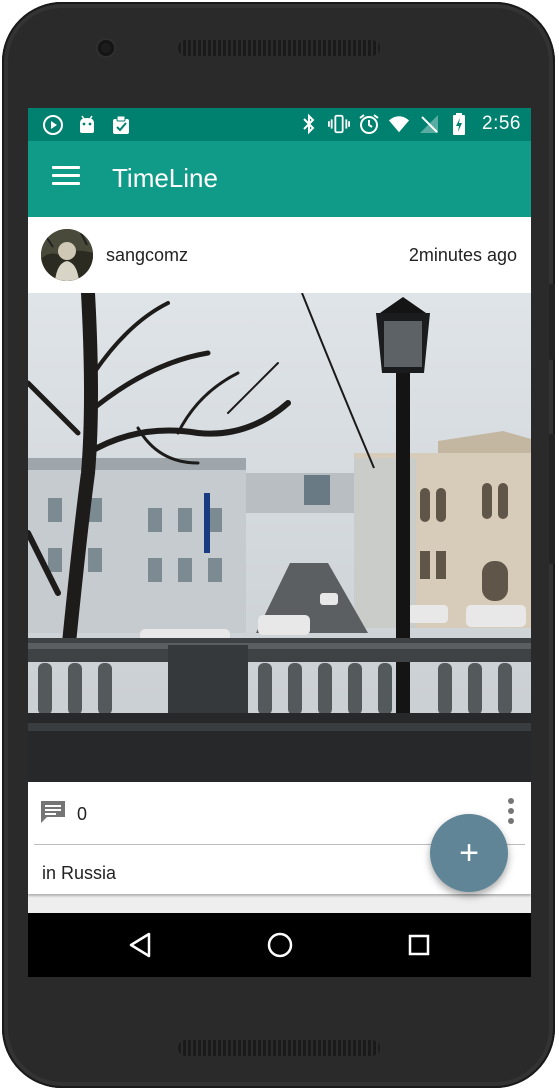 The image size is (559, 1092). Describe the element at coordinates (121, 125) in the screenshot. I see `clipboard-check-icon` at that location.